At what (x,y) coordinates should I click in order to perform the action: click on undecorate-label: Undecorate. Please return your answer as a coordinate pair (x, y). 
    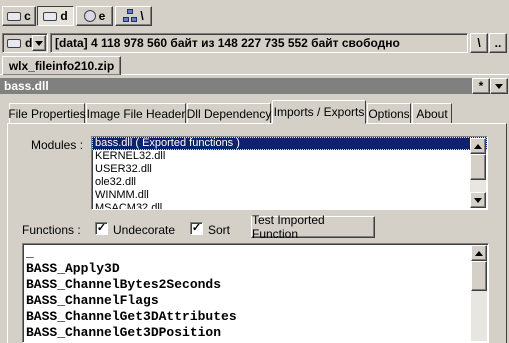
    Looking at the image, I should click on (144, 230).